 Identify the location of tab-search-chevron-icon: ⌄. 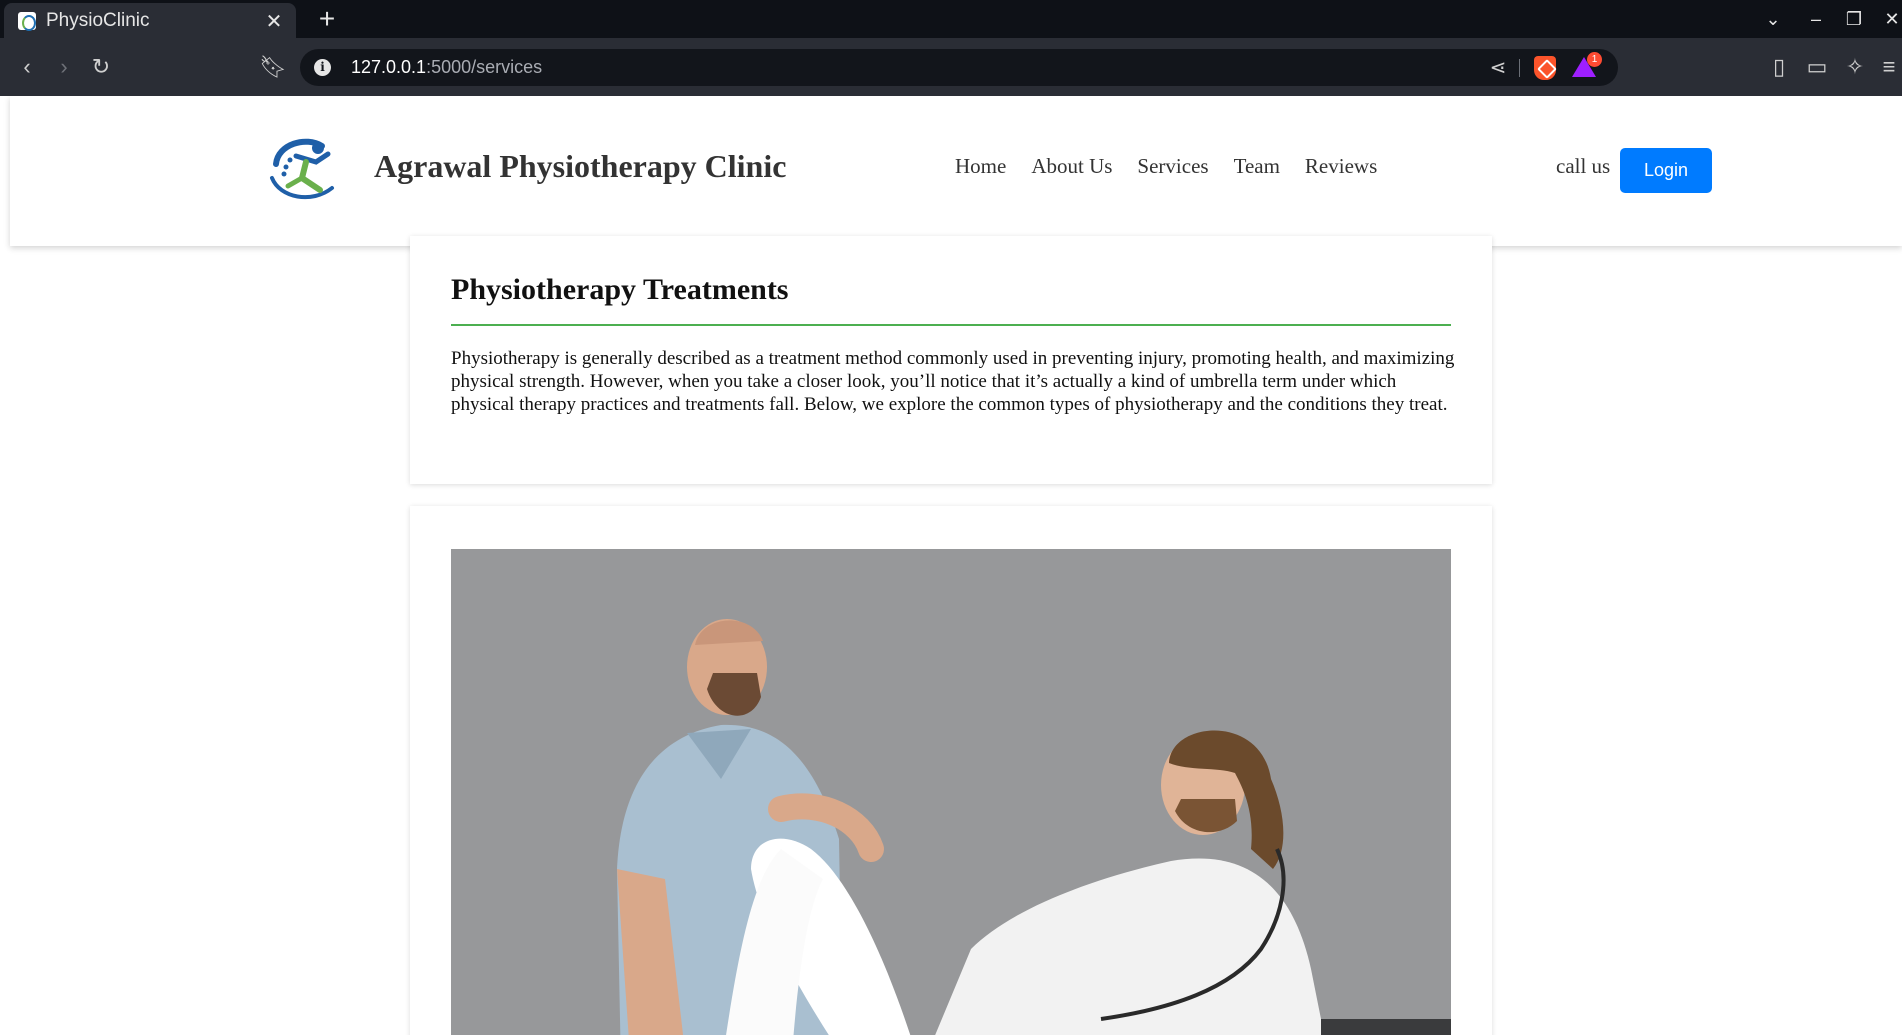
(1773, 19).